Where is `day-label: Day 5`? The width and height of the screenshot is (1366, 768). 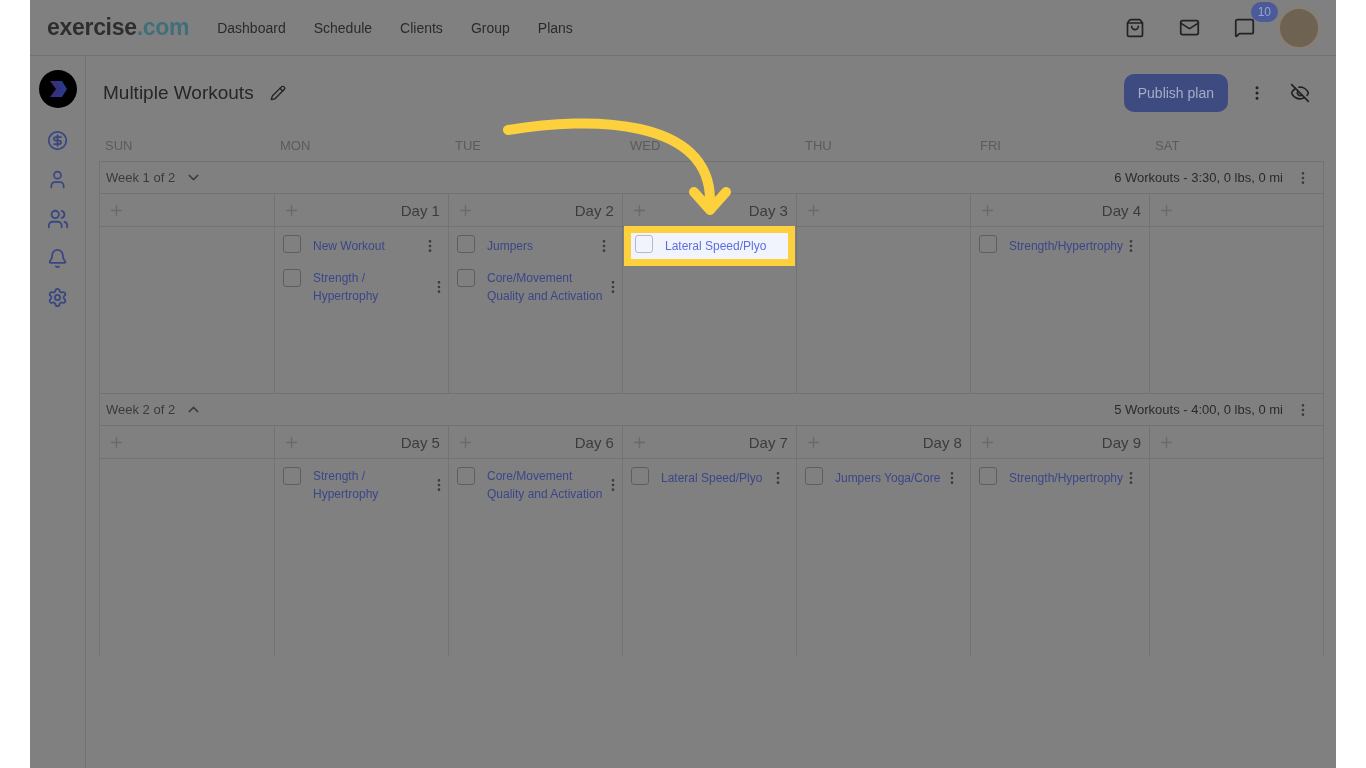 day-label: Day 5 is located at coordinates (420, 442).